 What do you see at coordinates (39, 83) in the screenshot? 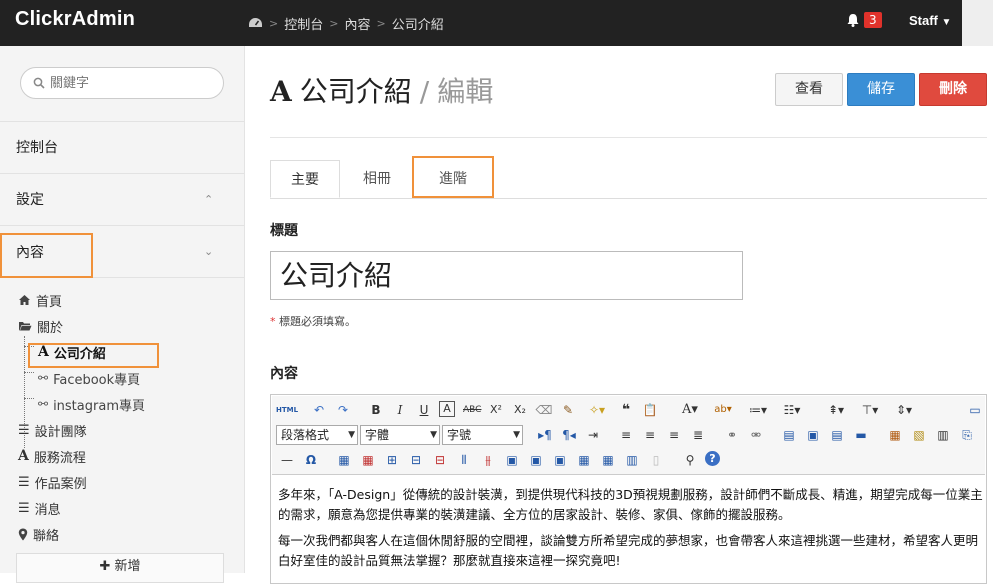
I see `search-icon` at bounding box center [39, 83].